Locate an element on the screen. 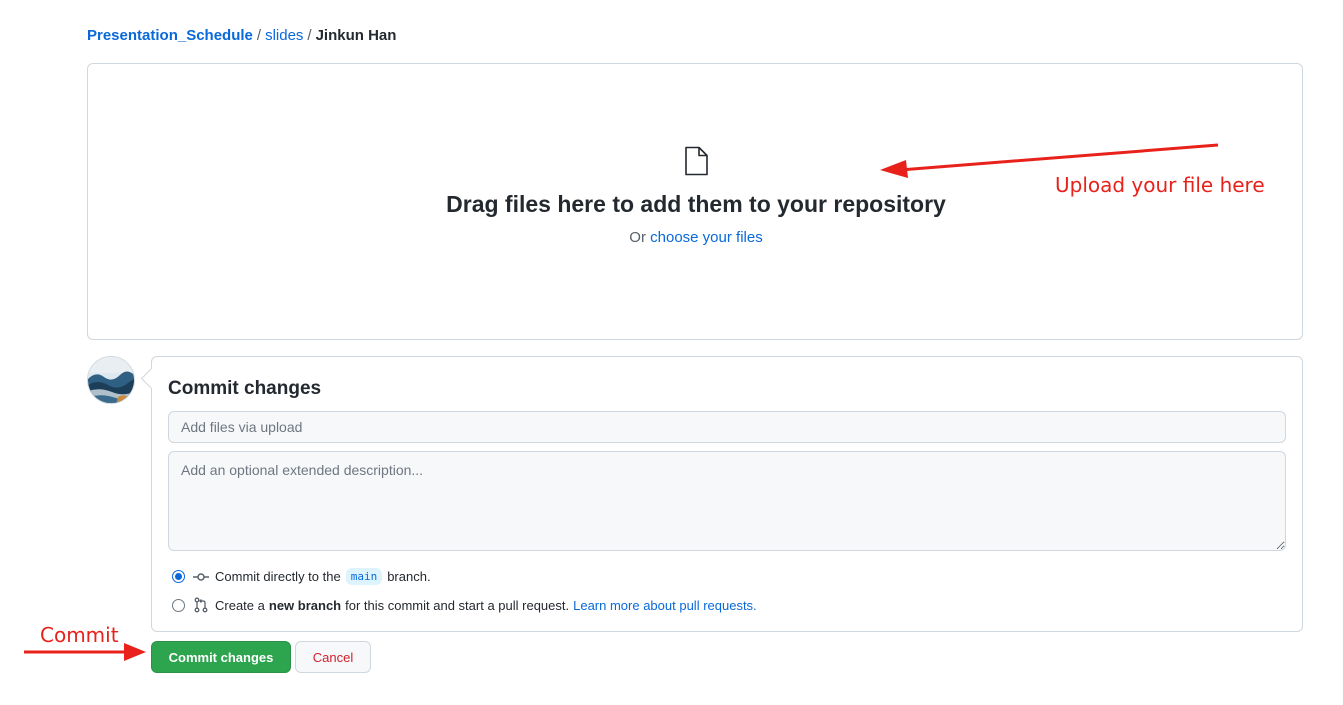 Image resolution: width=1343 pixels, height=705 pixels. breadcrumb: Presentation_Schedule / slides / Jinkun Han is located at coordinates (241, 36).